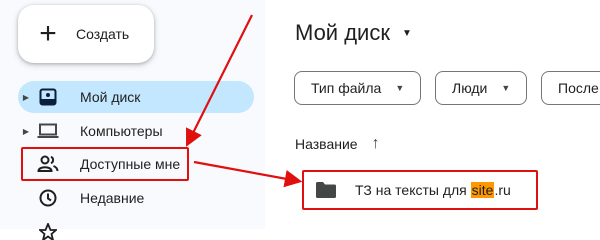 This screenshot has width=600, height=240. I want to click on create-button: + Создать, so click(86, 34).